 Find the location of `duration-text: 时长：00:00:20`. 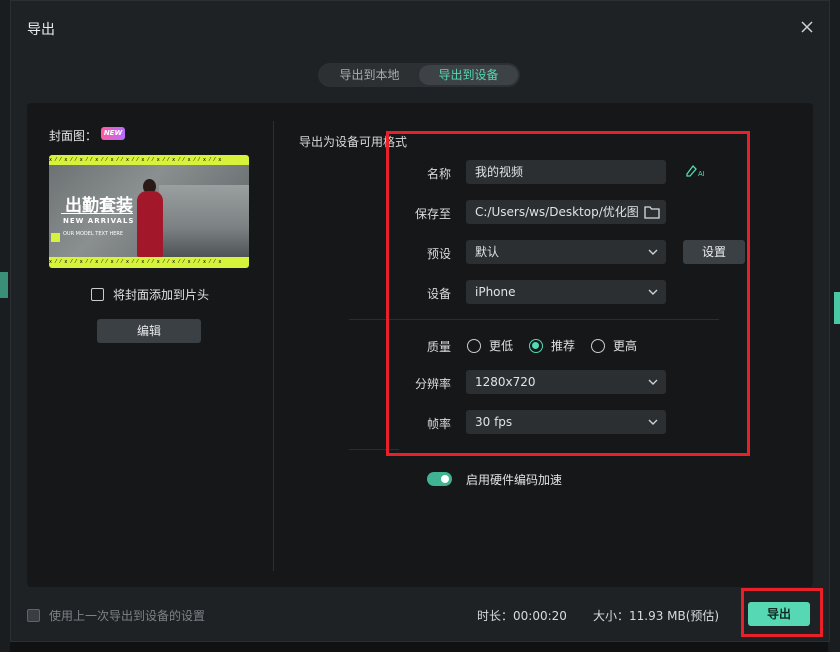

duration-text: 时长：00:00:20 is located at coordinates (522, 616).